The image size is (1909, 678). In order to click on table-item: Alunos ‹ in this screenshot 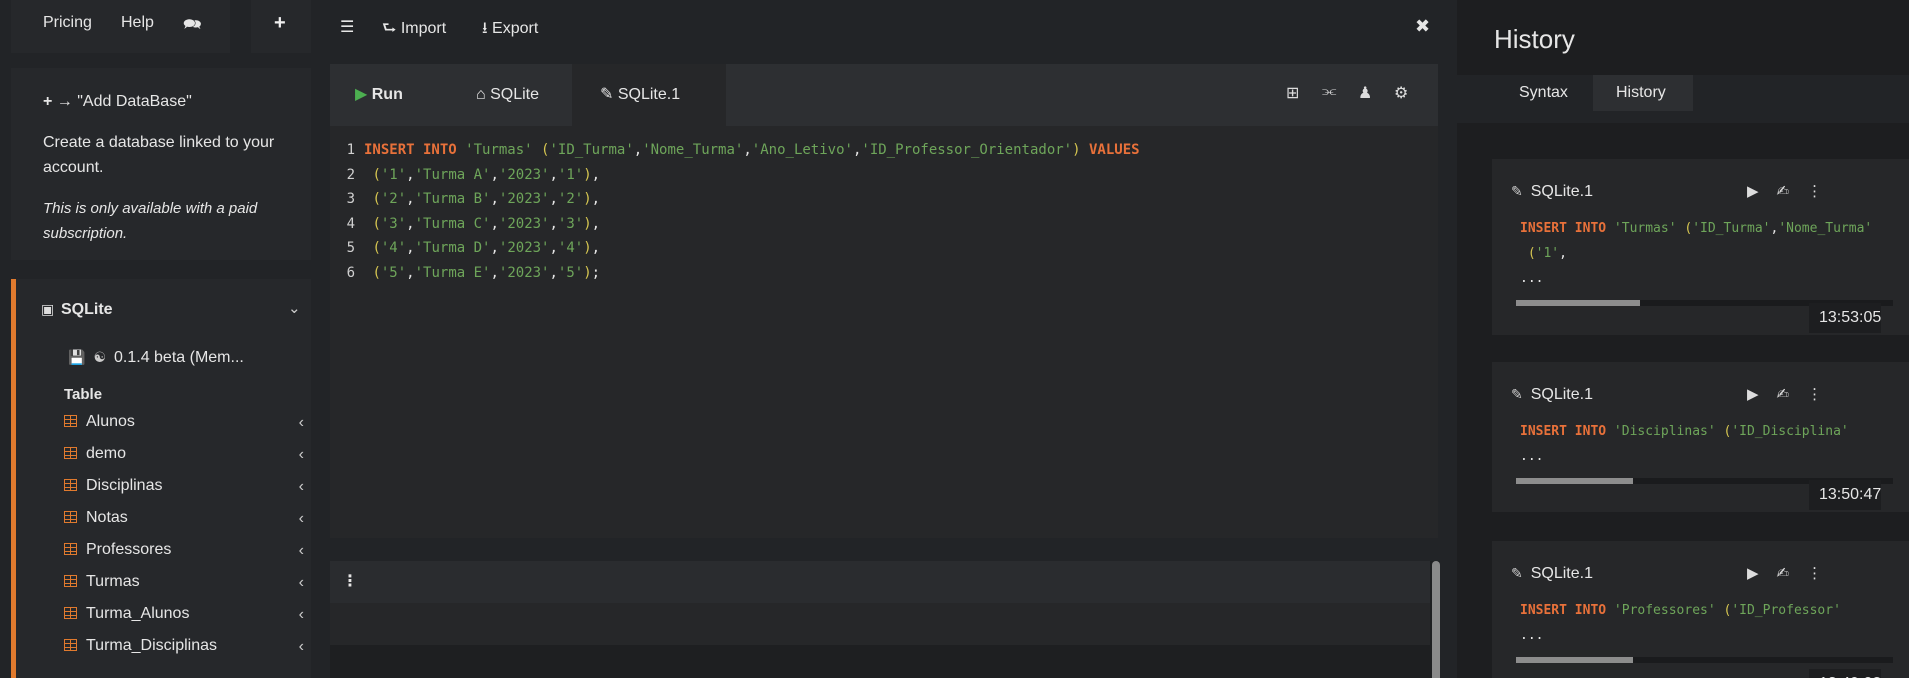, I will do `click(184, 429)`.